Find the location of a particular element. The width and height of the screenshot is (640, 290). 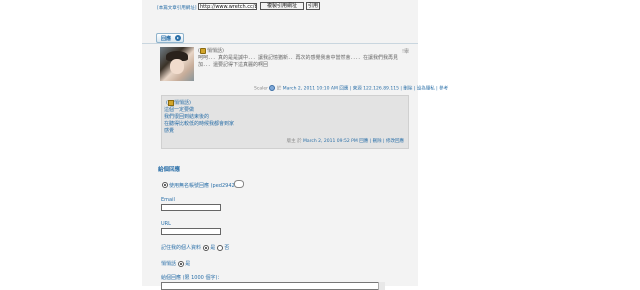

comment-meta-prefix: Scaler is located at coordinates (261, 89).